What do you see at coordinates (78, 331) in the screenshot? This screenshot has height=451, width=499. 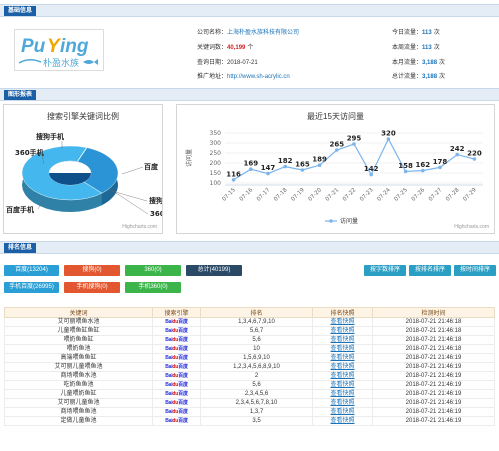 I see `keyword-cell: 儿童喂鱼缸鱼缸` at bounding box center [78, 331].